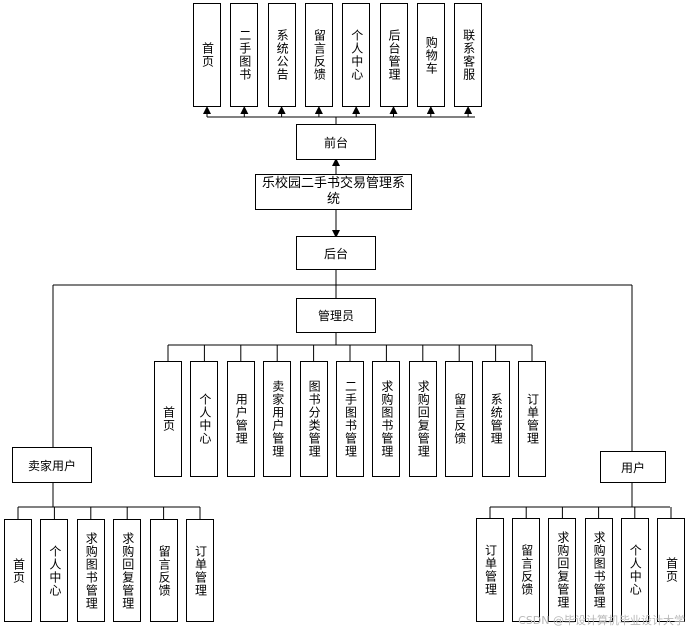 The image size is (691, 630). I want to click on admin-module-label: 求购回复管理, so click(423, 419).